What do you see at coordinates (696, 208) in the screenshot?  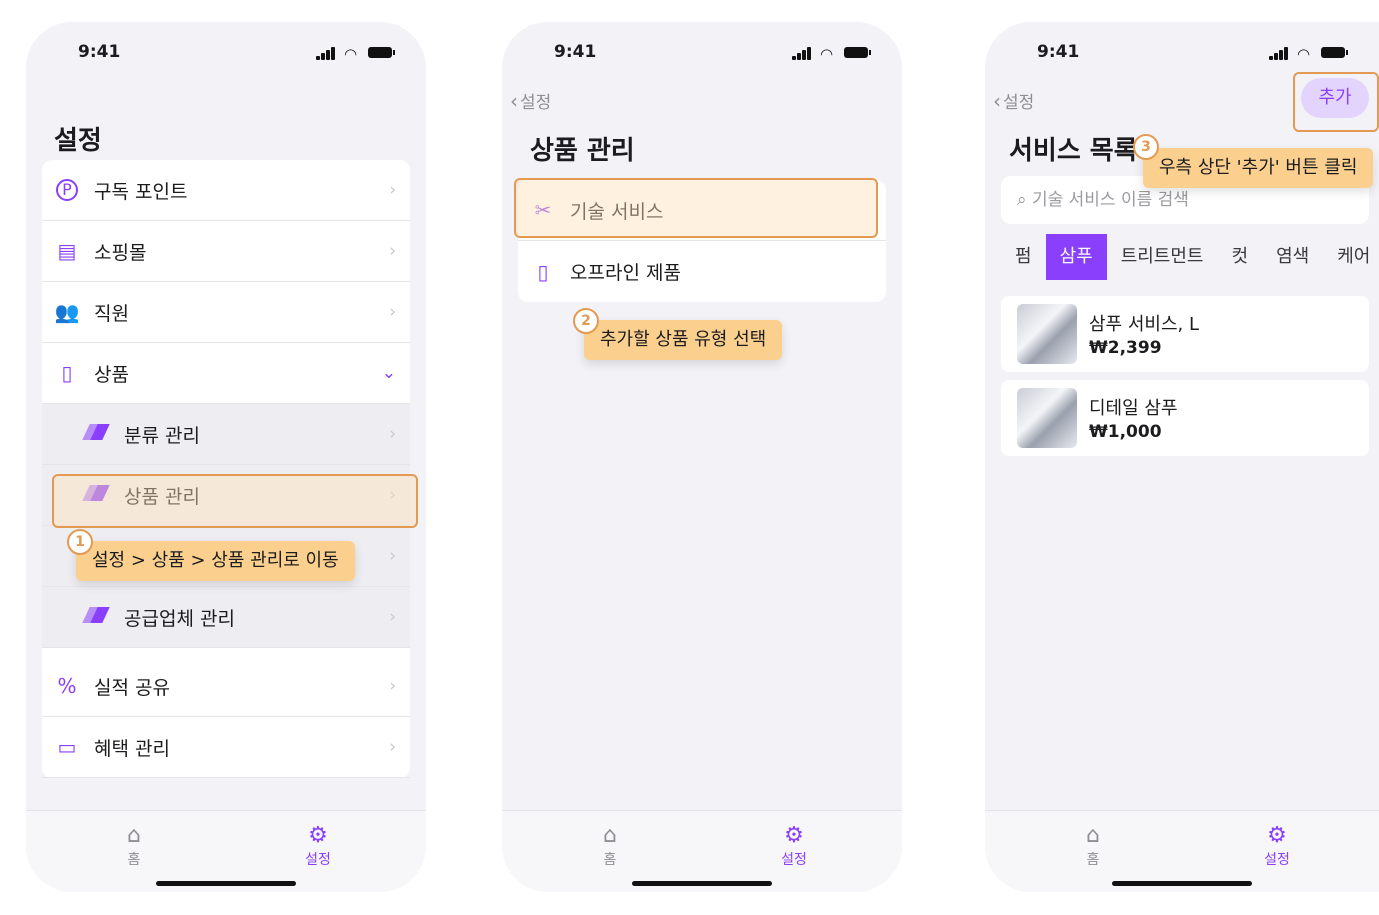 I see `highlight-technical-service` at bounding box center [696, 208].